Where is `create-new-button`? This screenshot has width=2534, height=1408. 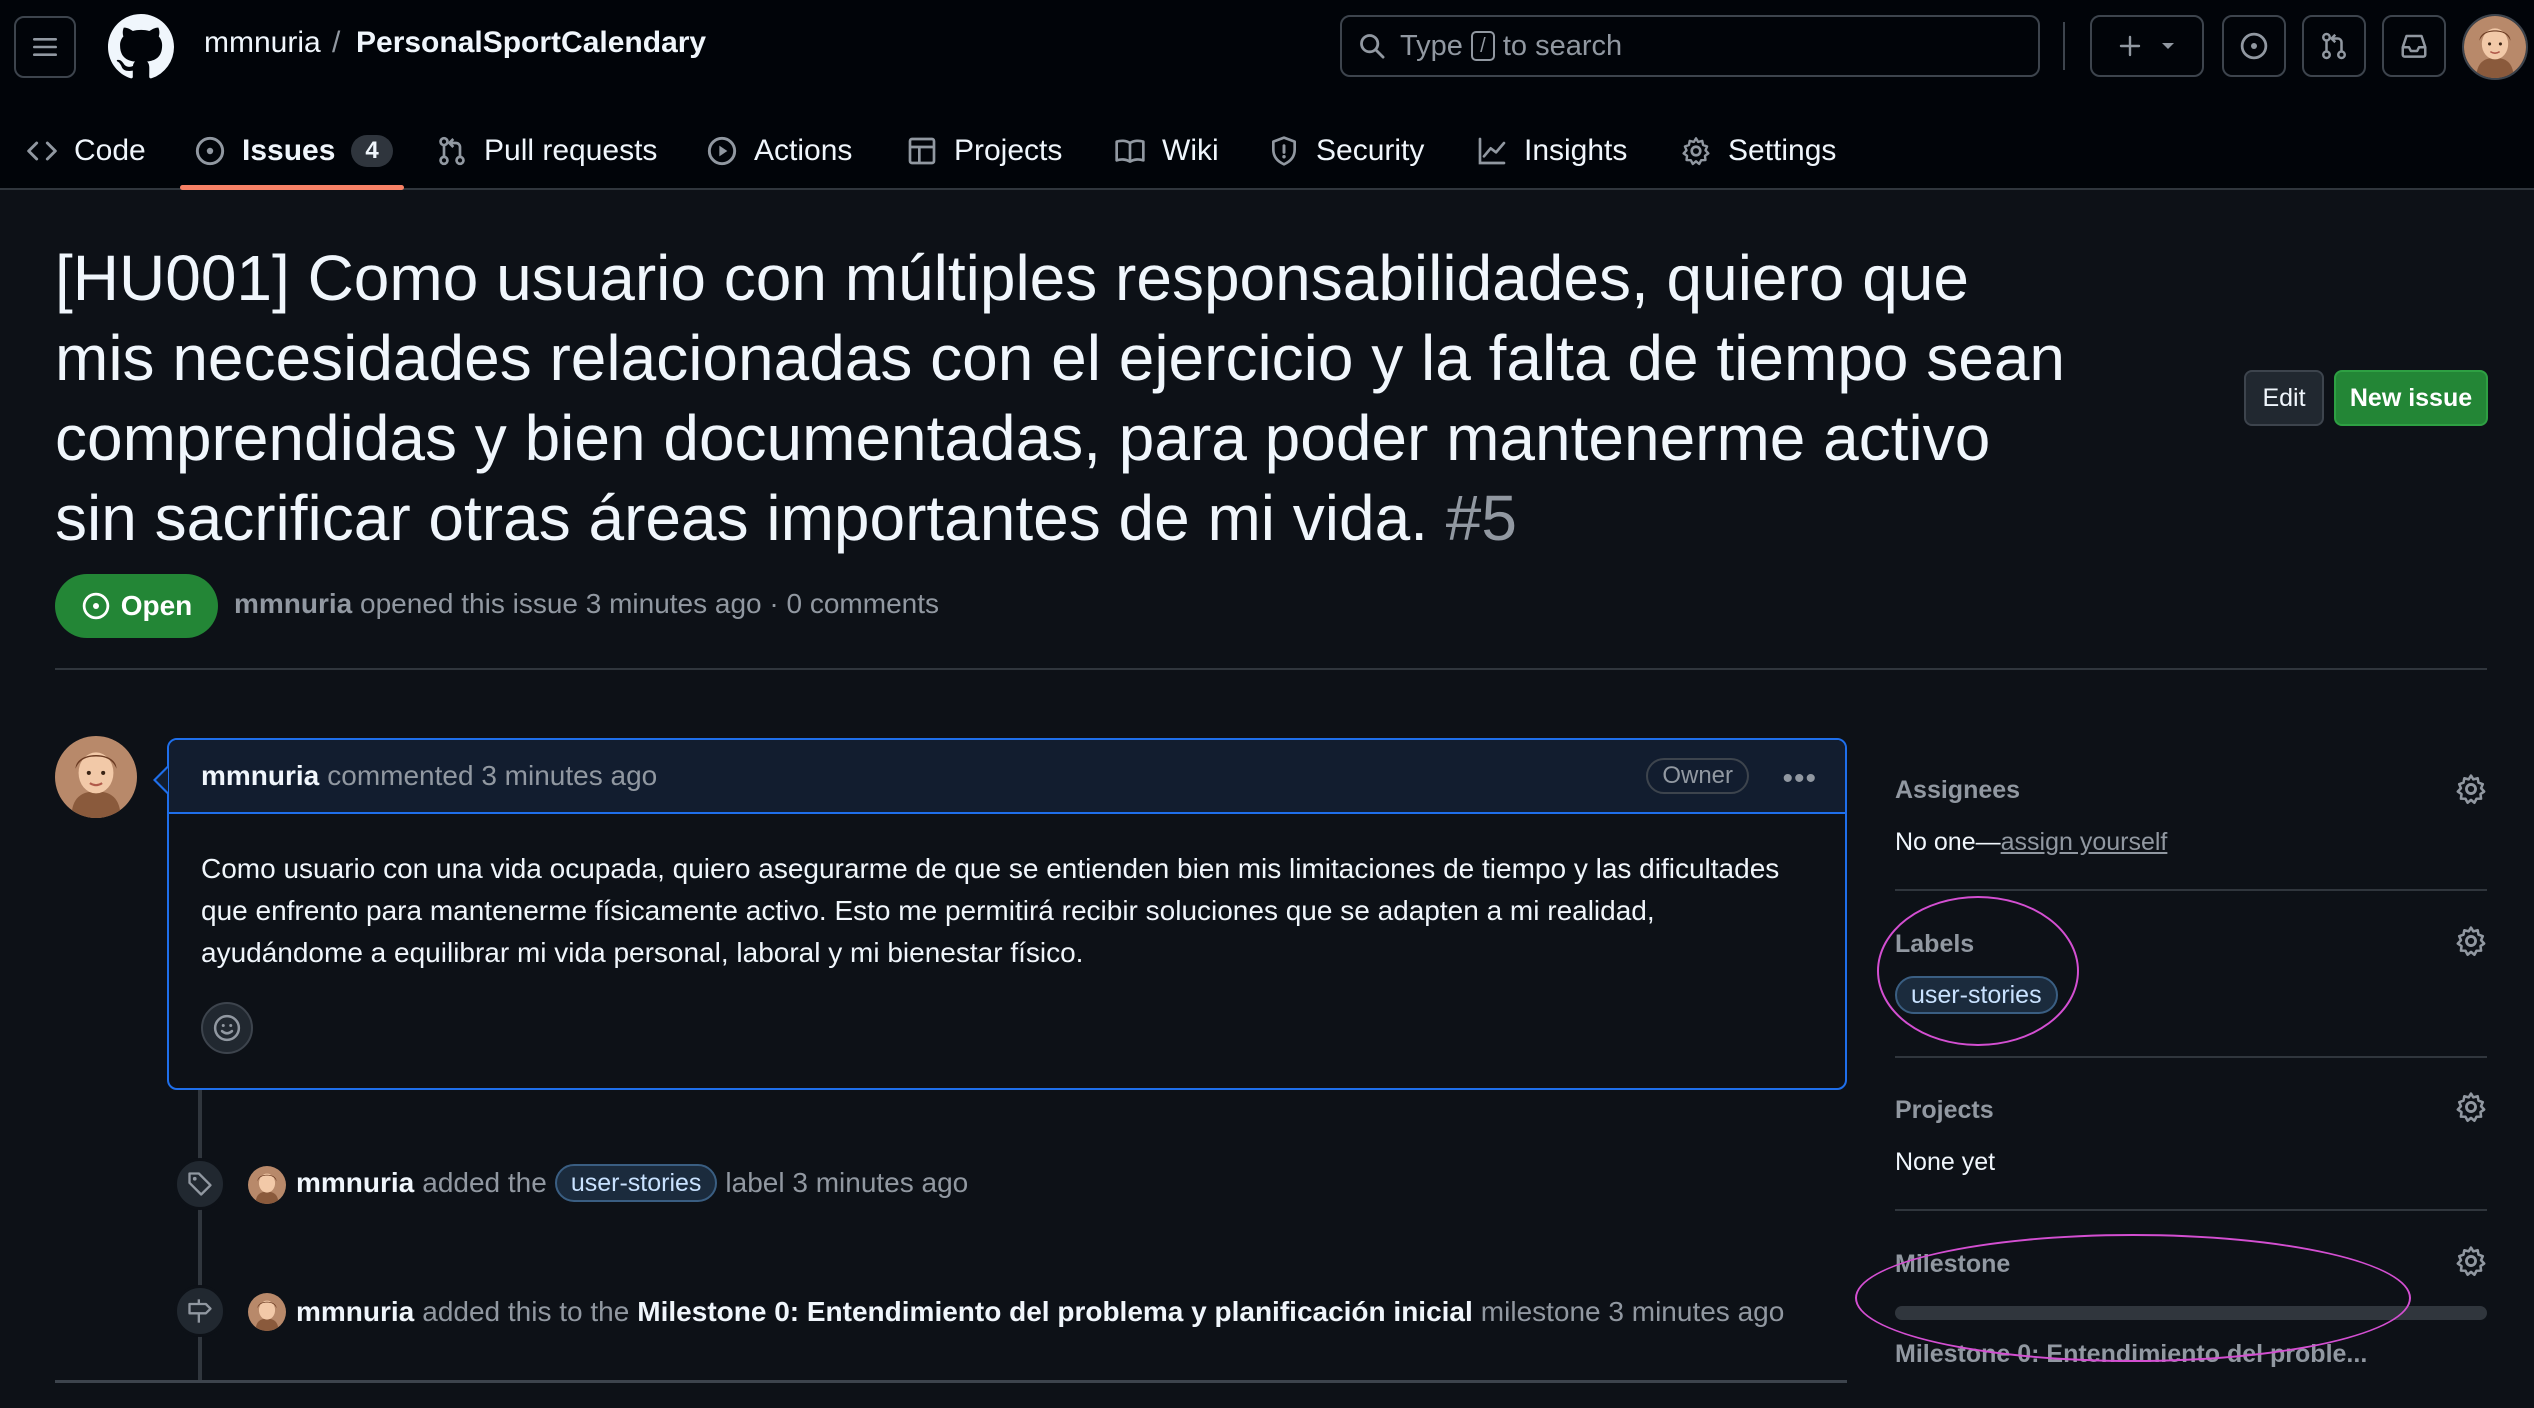 create-new-button is located at coordinates (2147, 46).